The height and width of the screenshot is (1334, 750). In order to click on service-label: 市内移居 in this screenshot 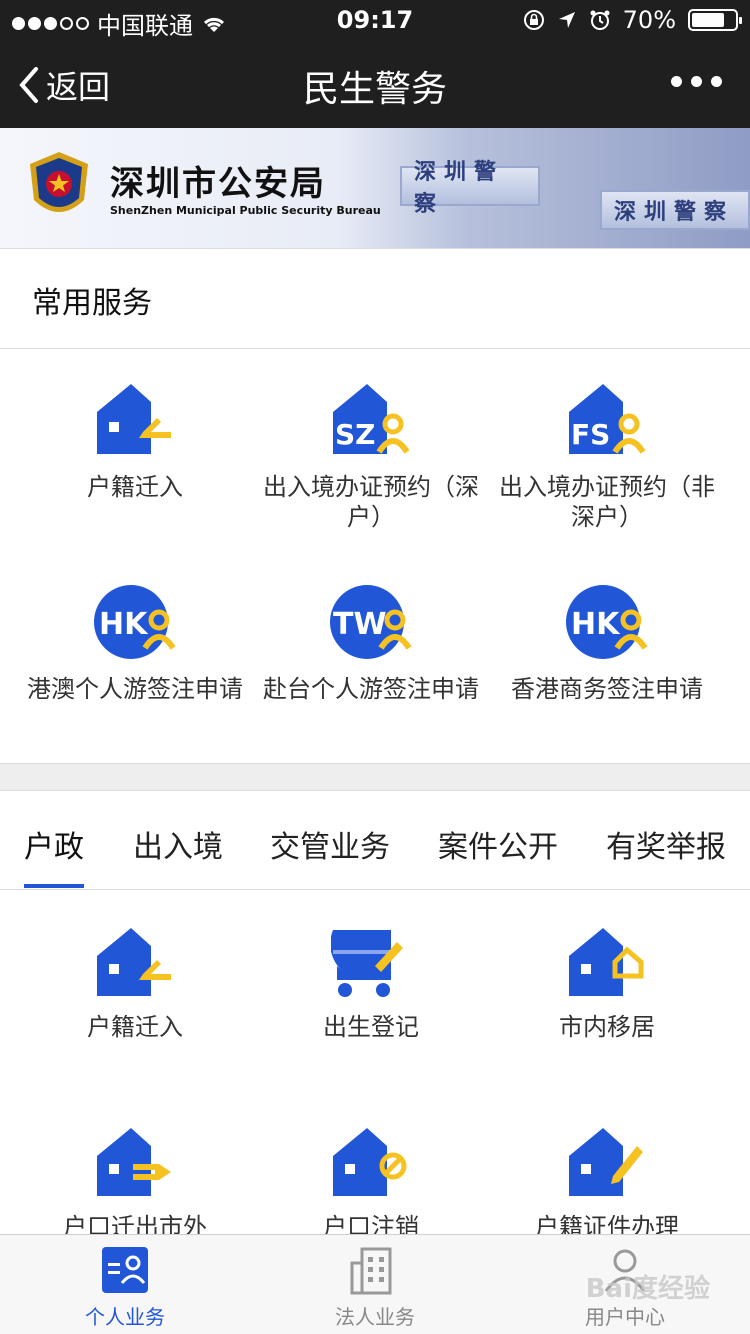, I will do `click(607, 1027)`.